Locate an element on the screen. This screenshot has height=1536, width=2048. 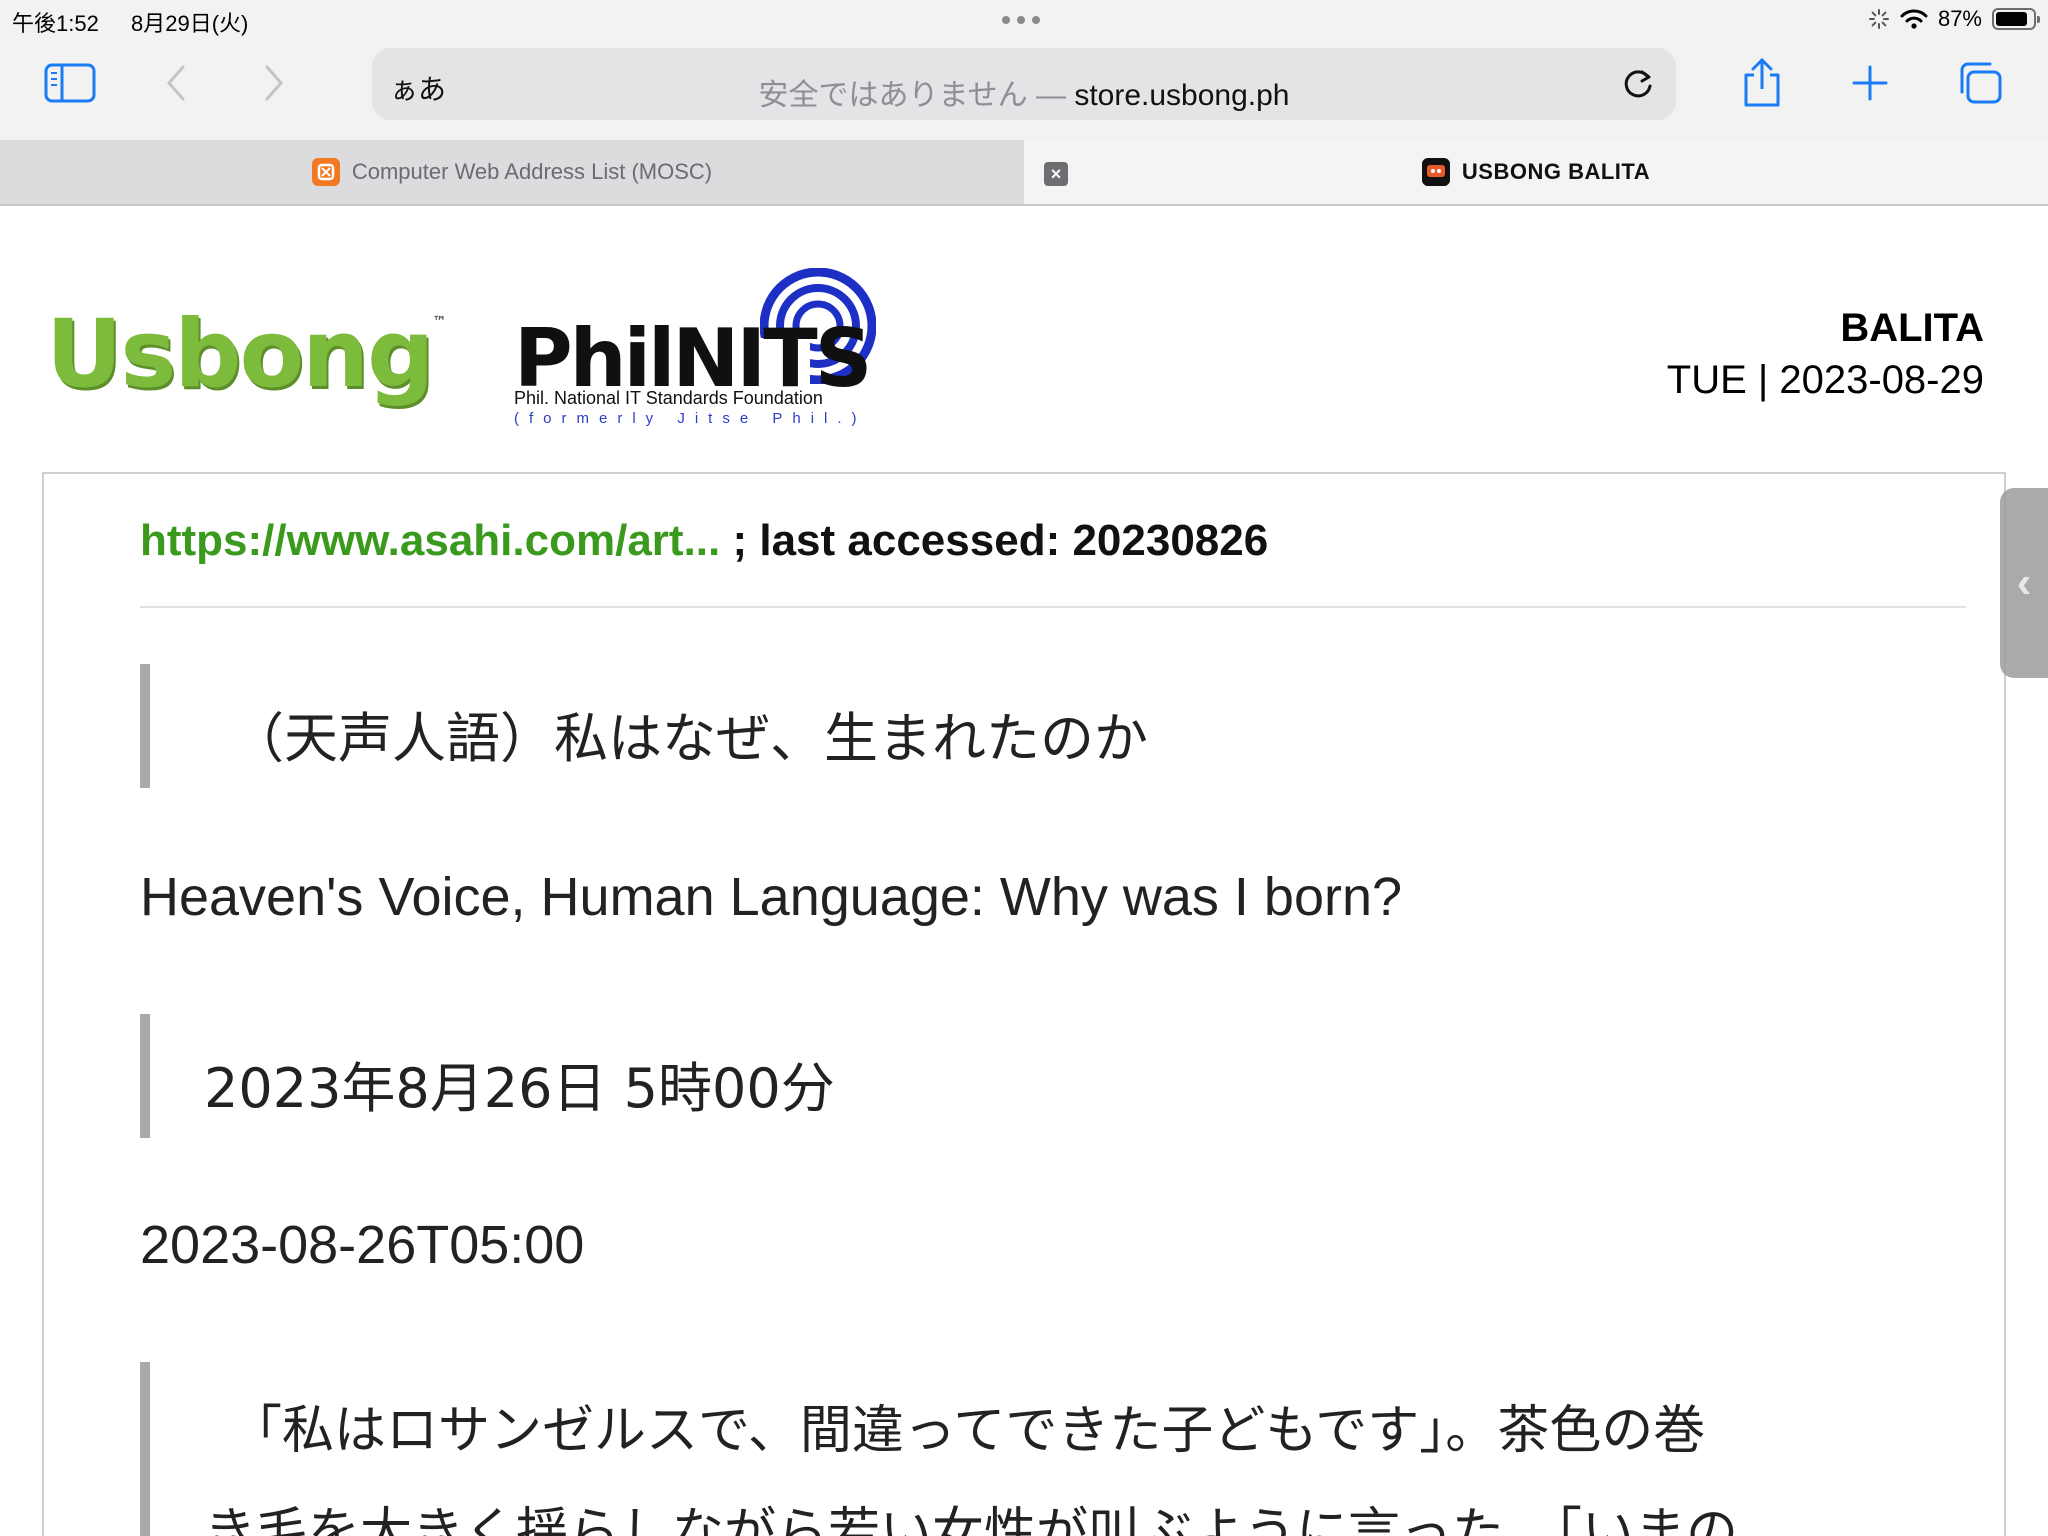
chevron-left-icon: ‹ is located at coordinates (2024, 582).